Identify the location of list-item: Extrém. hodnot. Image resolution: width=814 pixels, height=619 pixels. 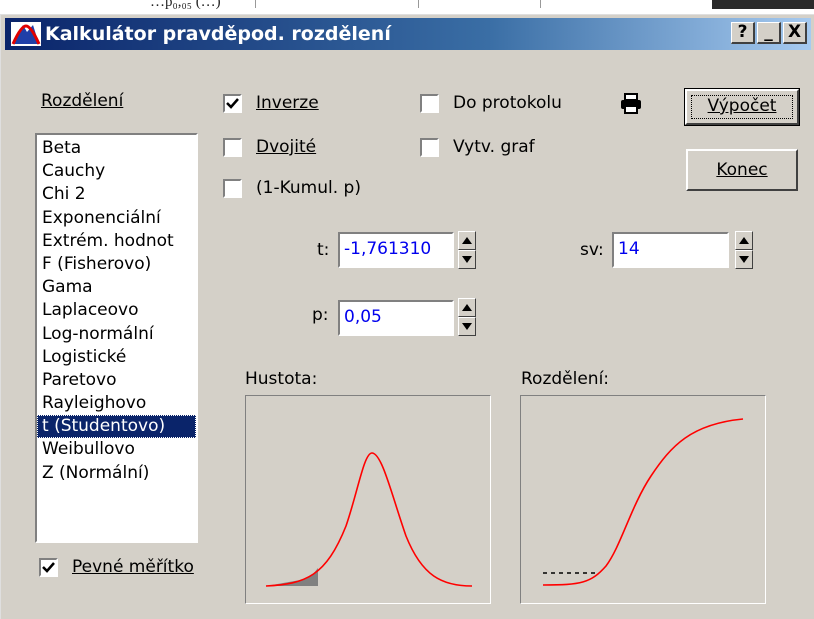
(116, 241).